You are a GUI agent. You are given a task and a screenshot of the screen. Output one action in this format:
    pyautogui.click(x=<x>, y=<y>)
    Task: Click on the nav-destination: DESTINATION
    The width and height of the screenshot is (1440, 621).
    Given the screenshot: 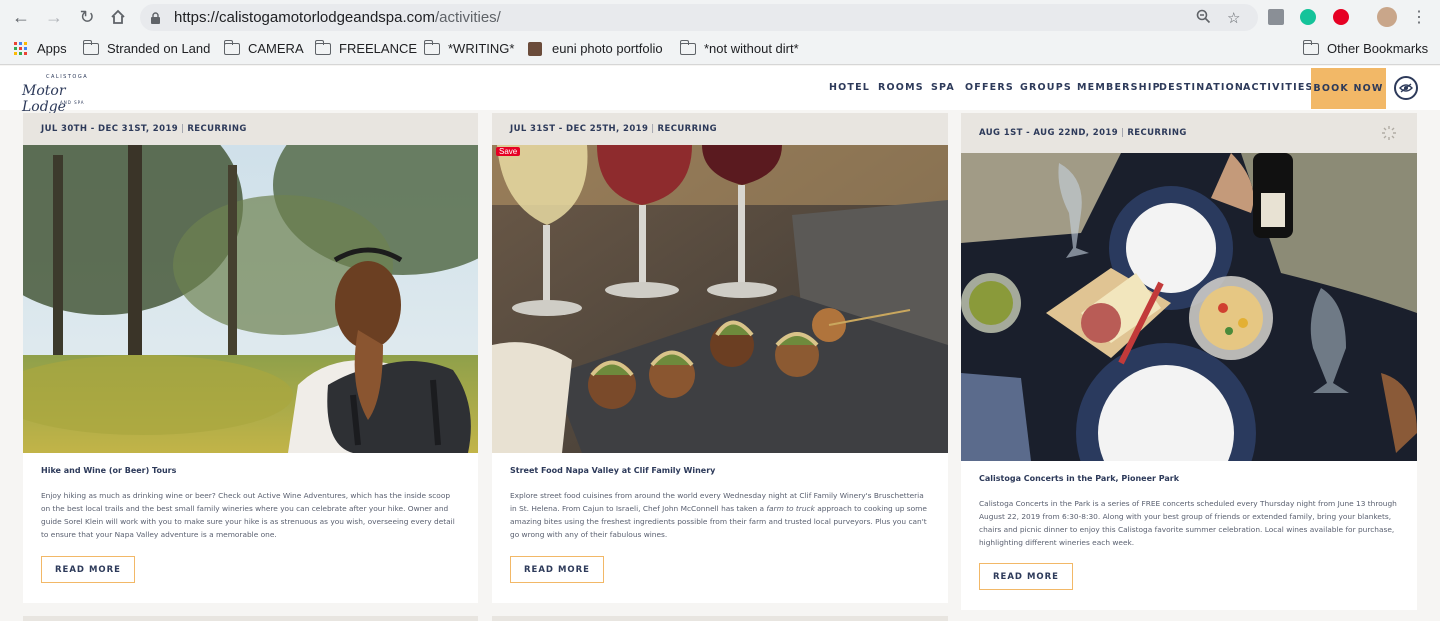 What is the action you would take?
    pyautogui.click(x=1201, y=87)
    